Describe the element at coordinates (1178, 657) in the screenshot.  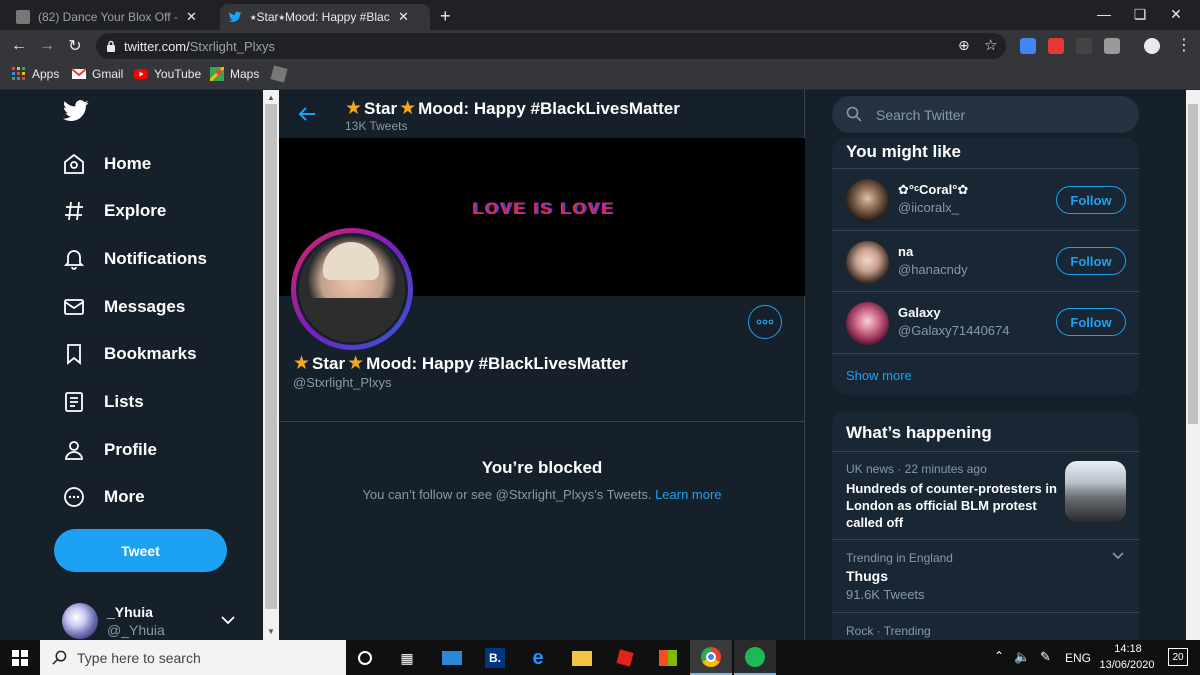
I see `notification-center-icon: 20` at that location.